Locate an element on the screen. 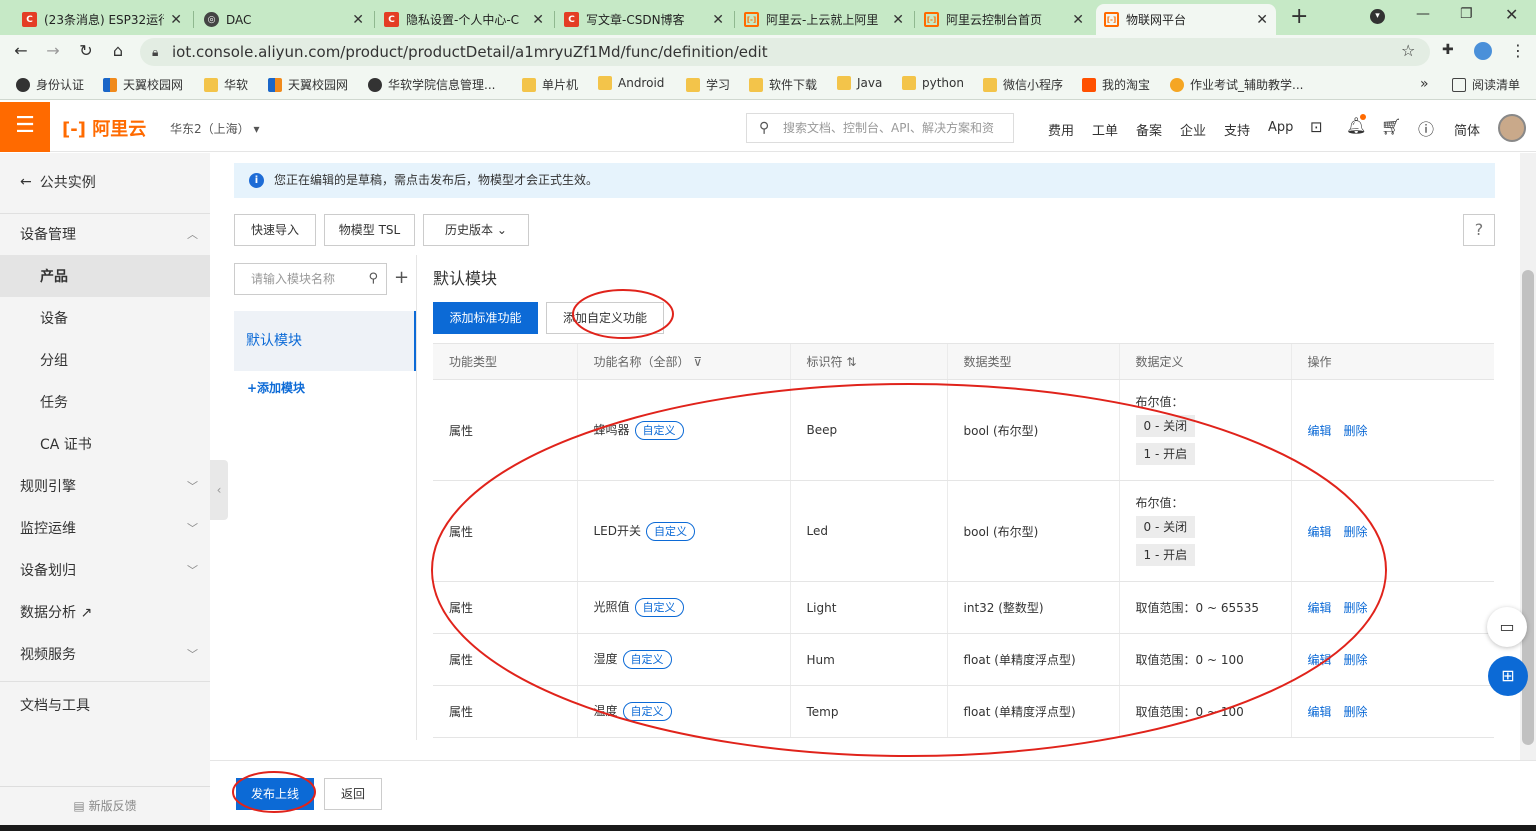  bookmark: 学习 is located at coordinates (708, 84).